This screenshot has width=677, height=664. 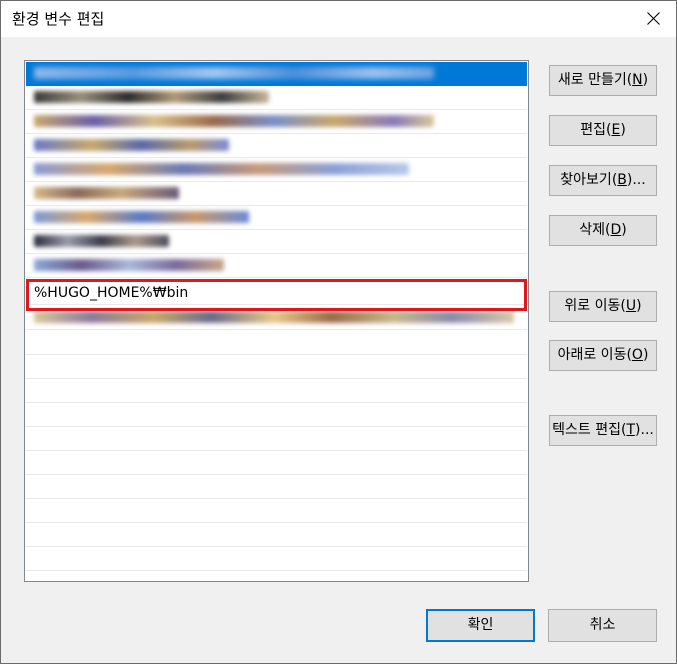 I want to click on move-down-button: 아래로 이동(O), so click(x=603, y=355).